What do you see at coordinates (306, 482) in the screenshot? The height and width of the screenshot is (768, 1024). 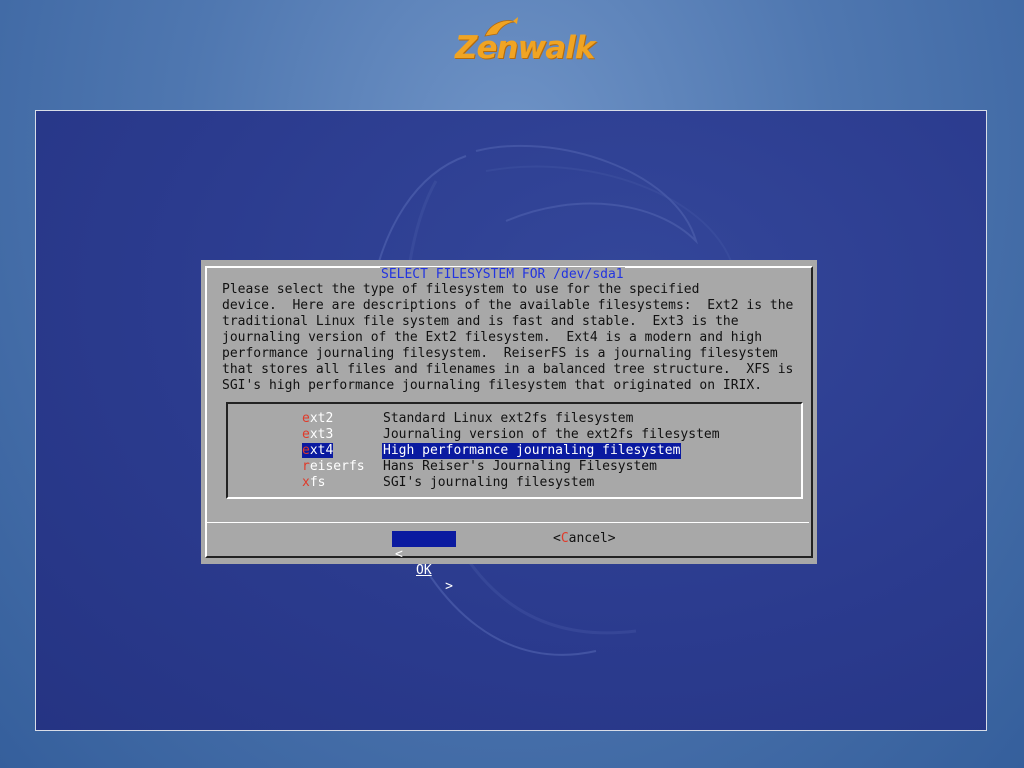 I see `menu-item-hotkey: x` at bounding box center [306, 482].